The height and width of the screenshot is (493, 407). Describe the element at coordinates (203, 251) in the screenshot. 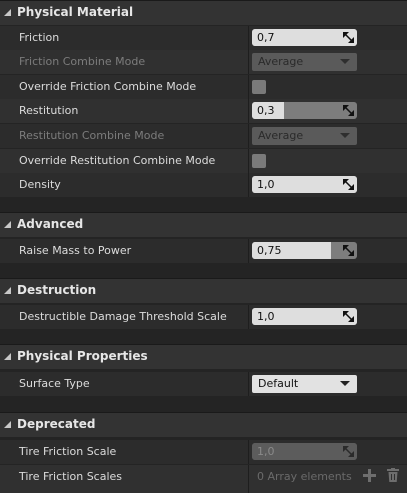

I see `property-row-raise-mass-to-power: Raise Mass to Power 0,75` at that location.